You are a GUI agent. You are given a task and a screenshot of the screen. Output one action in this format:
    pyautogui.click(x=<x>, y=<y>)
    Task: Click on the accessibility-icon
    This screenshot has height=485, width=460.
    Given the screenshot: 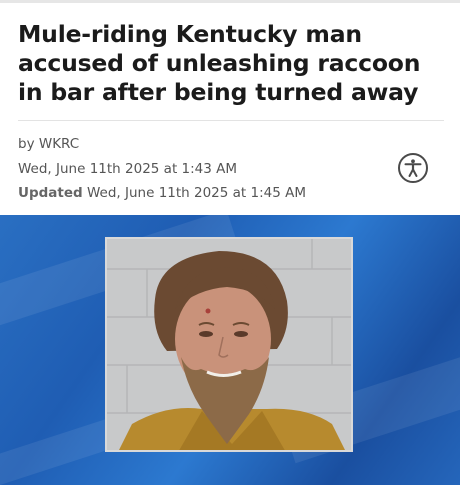 What is the action you would take?
    pyautogui.click(x=413, y=168)
    